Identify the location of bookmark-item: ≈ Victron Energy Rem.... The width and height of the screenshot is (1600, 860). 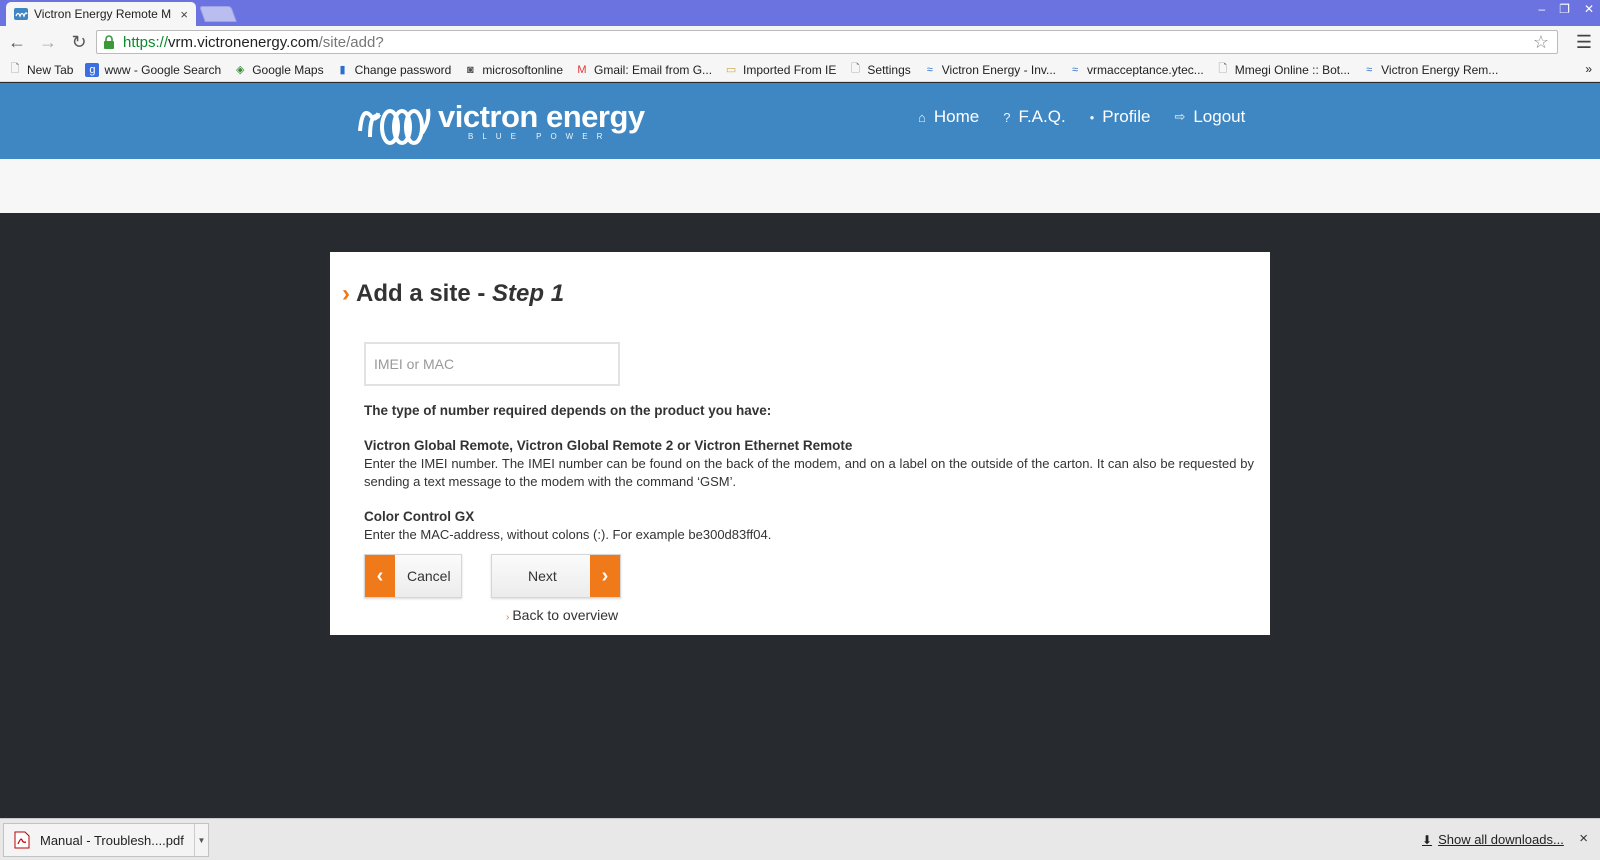
(1430, 70).